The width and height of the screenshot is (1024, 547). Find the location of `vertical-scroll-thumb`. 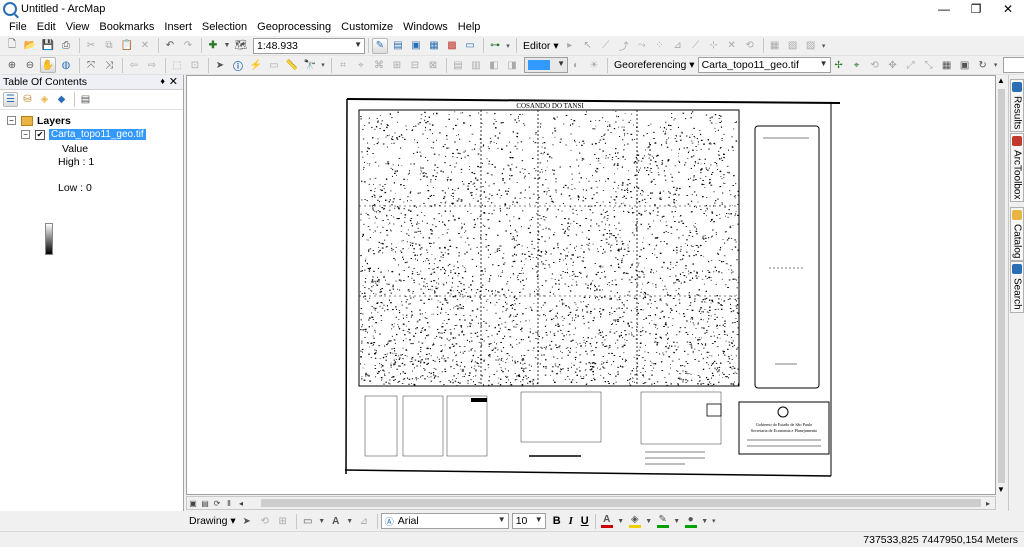

vertical-scroll-thumb is located at coordinates (1001, 286).